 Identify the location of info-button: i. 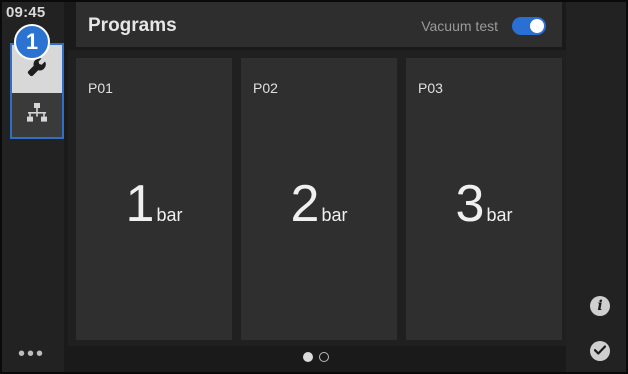
(600, 306).